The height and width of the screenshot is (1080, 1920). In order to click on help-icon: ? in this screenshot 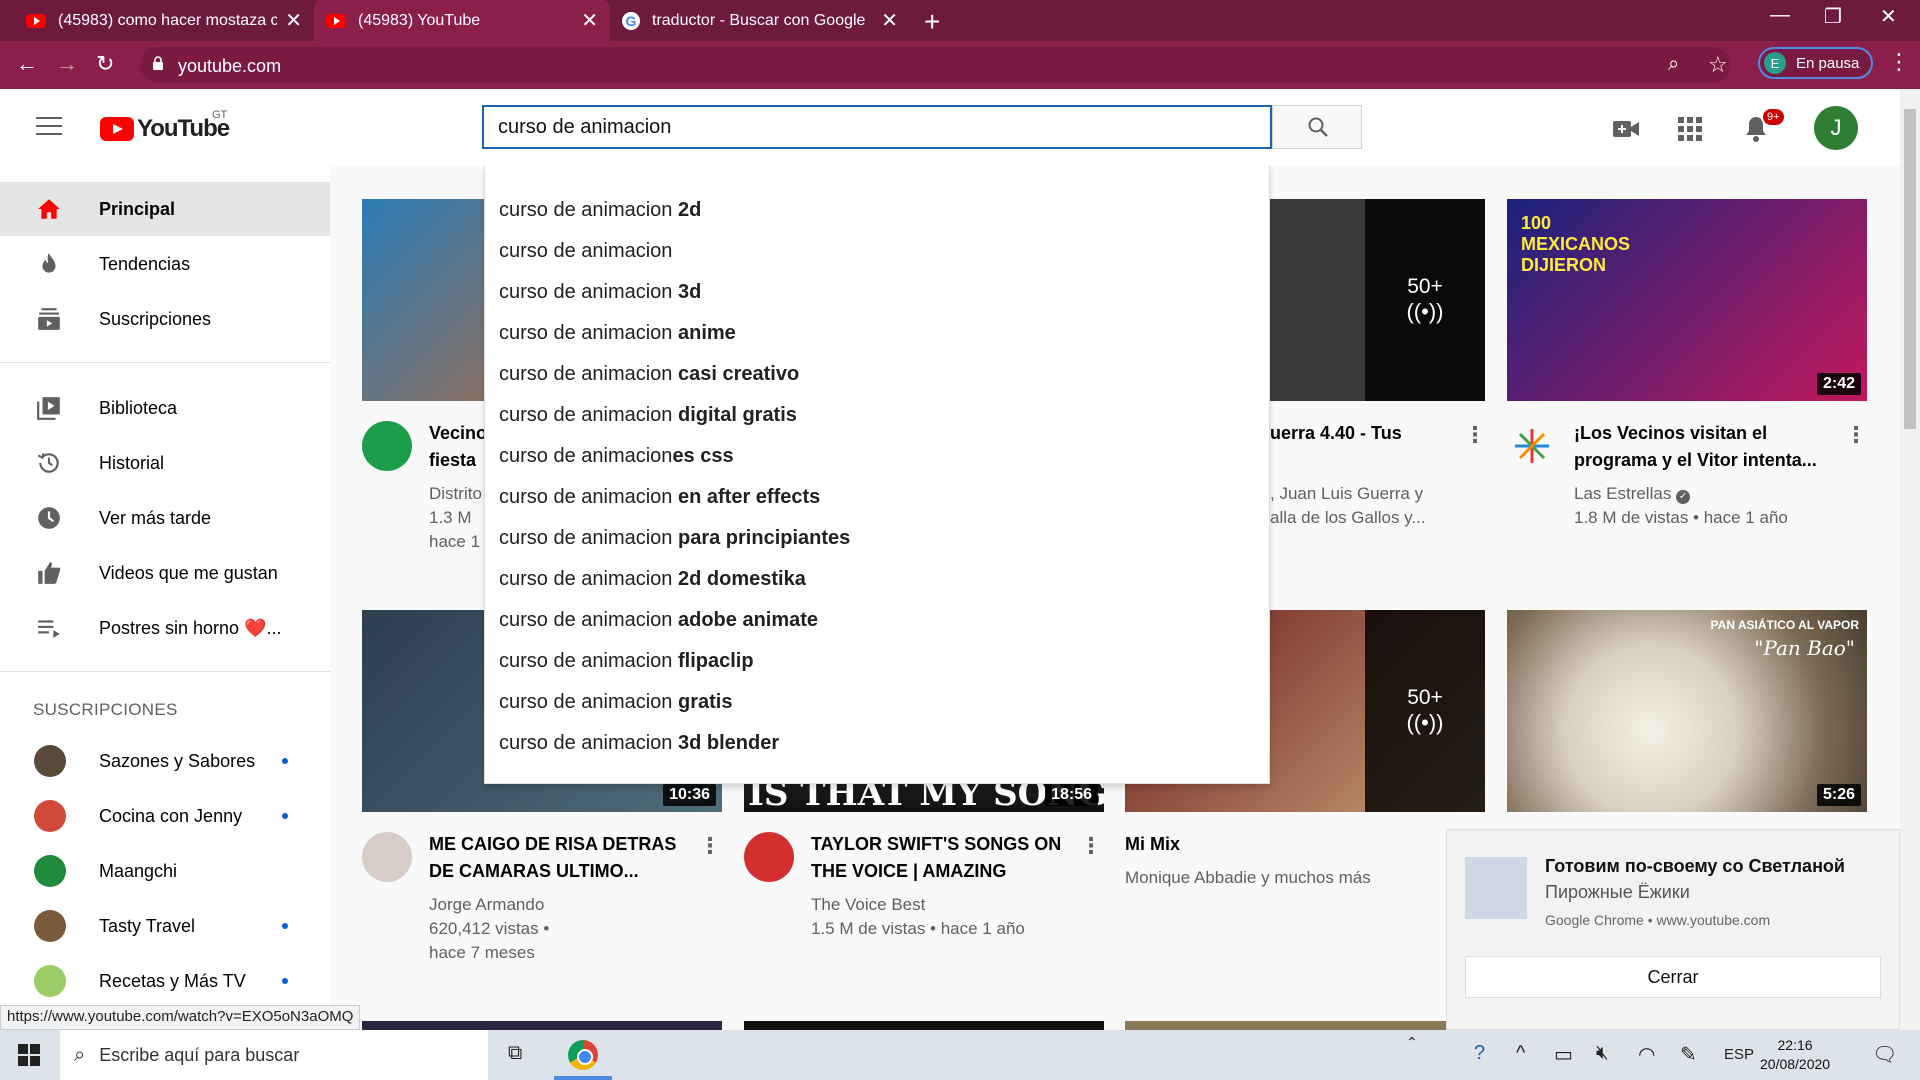, I will do `click(1479, 1053)`.